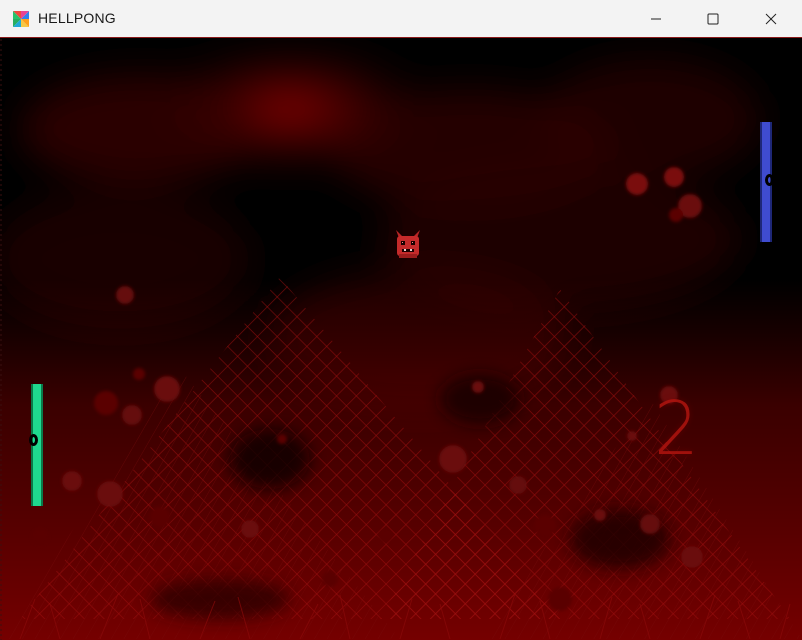 This screenshot has height=640, width=802. Describe the element at coordinates (33, 440) in the screenshot. I see `left-paddle-eye-icon` at that location.